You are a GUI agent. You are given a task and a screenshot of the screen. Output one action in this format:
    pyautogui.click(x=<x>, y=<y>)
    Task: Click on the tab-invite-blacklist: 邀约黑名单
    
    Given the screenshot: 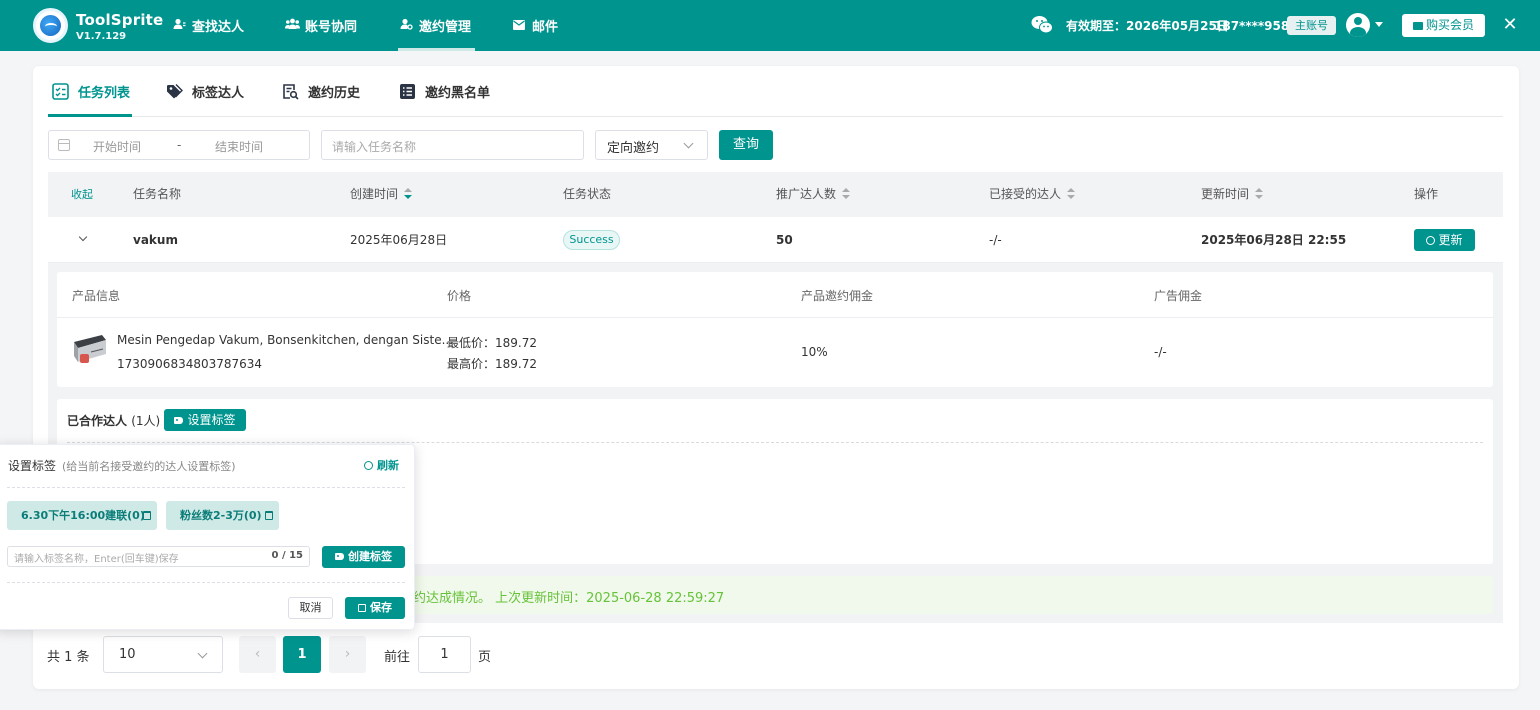 What is the action you would take?
    pyautogui.click(x=444, y=91)
    